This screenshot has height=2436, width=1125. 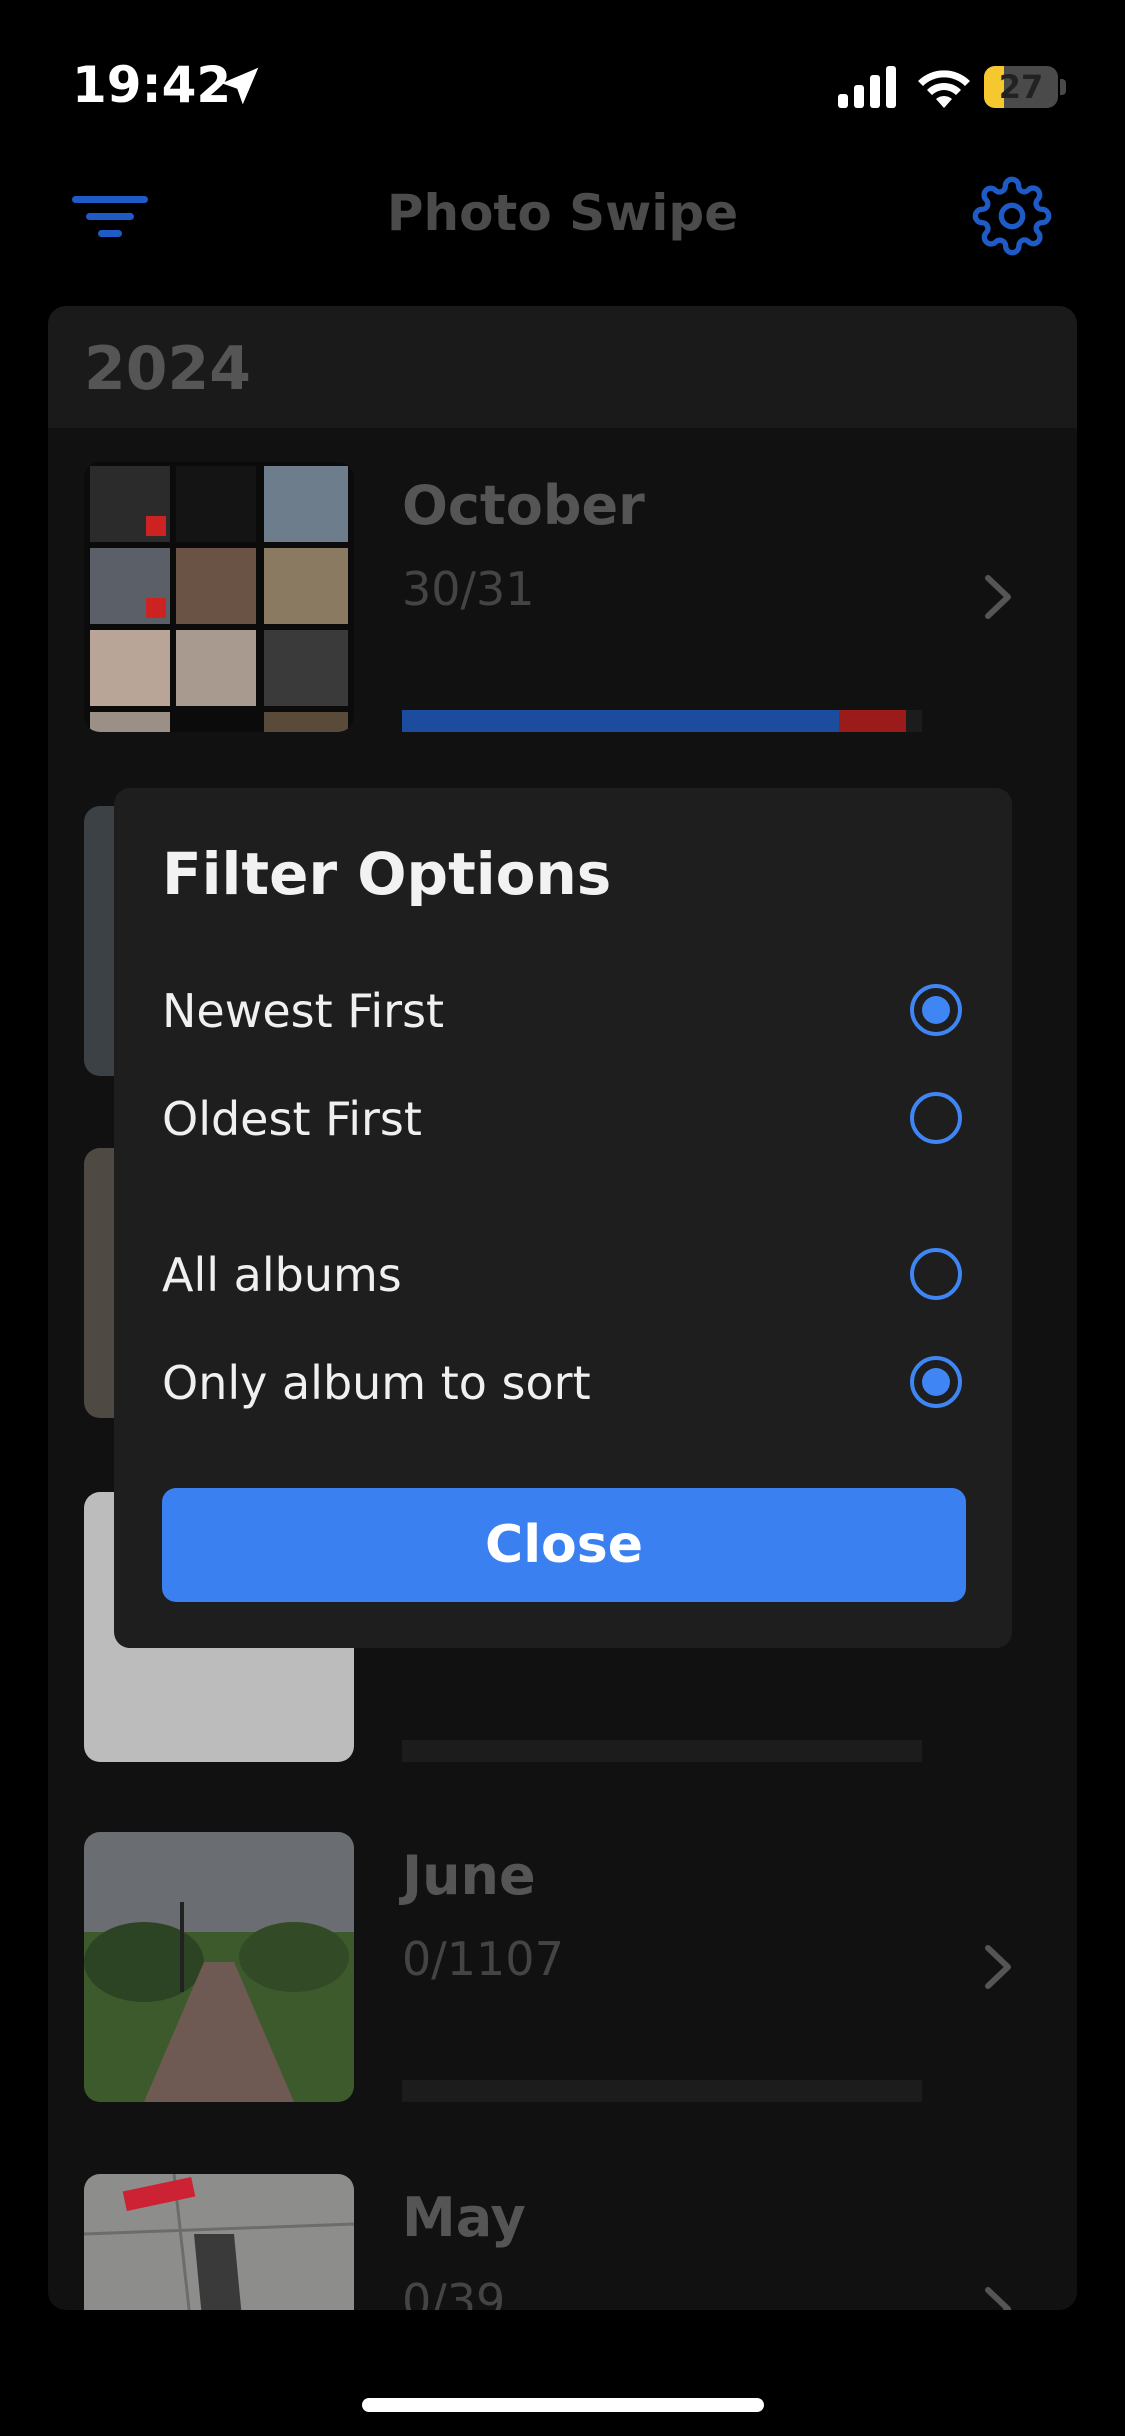 What do you see at coordinates (872, 721) in the screenshot?
I see `progress-deleted` at bounding box center [872, 721].